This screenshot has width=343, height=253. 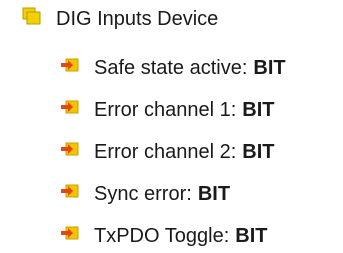 I want to click on variable-label: Safe state active:, so click(x=171, y=67).